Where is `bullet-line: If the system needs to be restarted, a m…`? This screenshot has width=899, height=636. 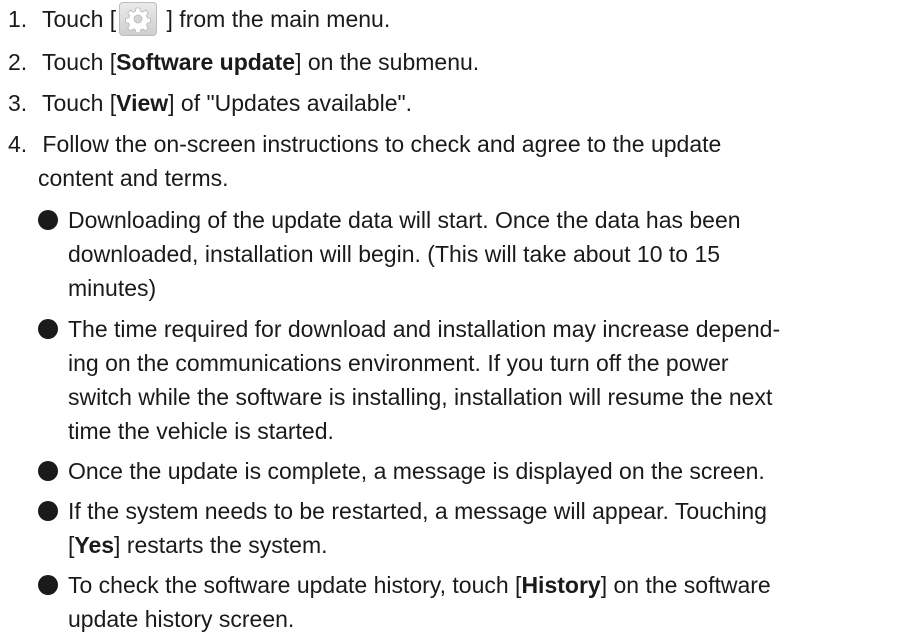 bullet-line: If the system needs to be restarted, a m… is located at coordinates (417, 511).